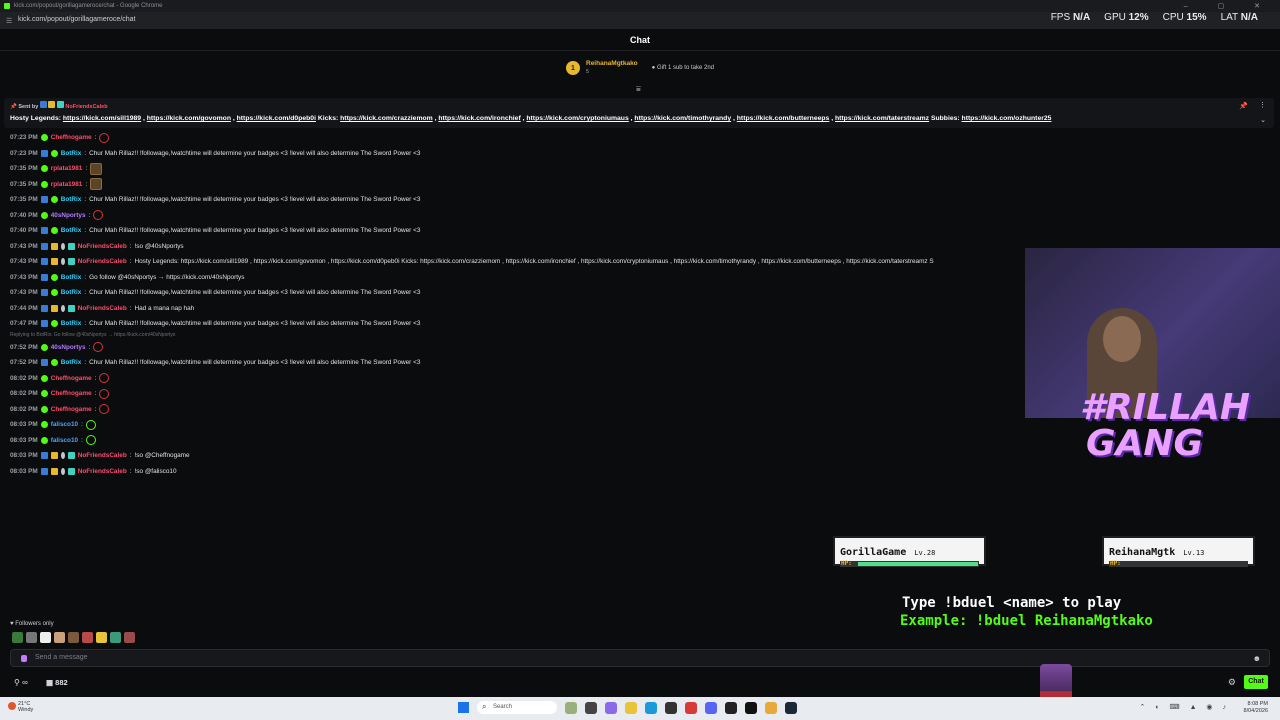 The height and width of the screenshot is (720, 1280). What do you see at coordinates (651, 707) in the screenshot?
I see `edge-icon` at bounding box center [651, 707].